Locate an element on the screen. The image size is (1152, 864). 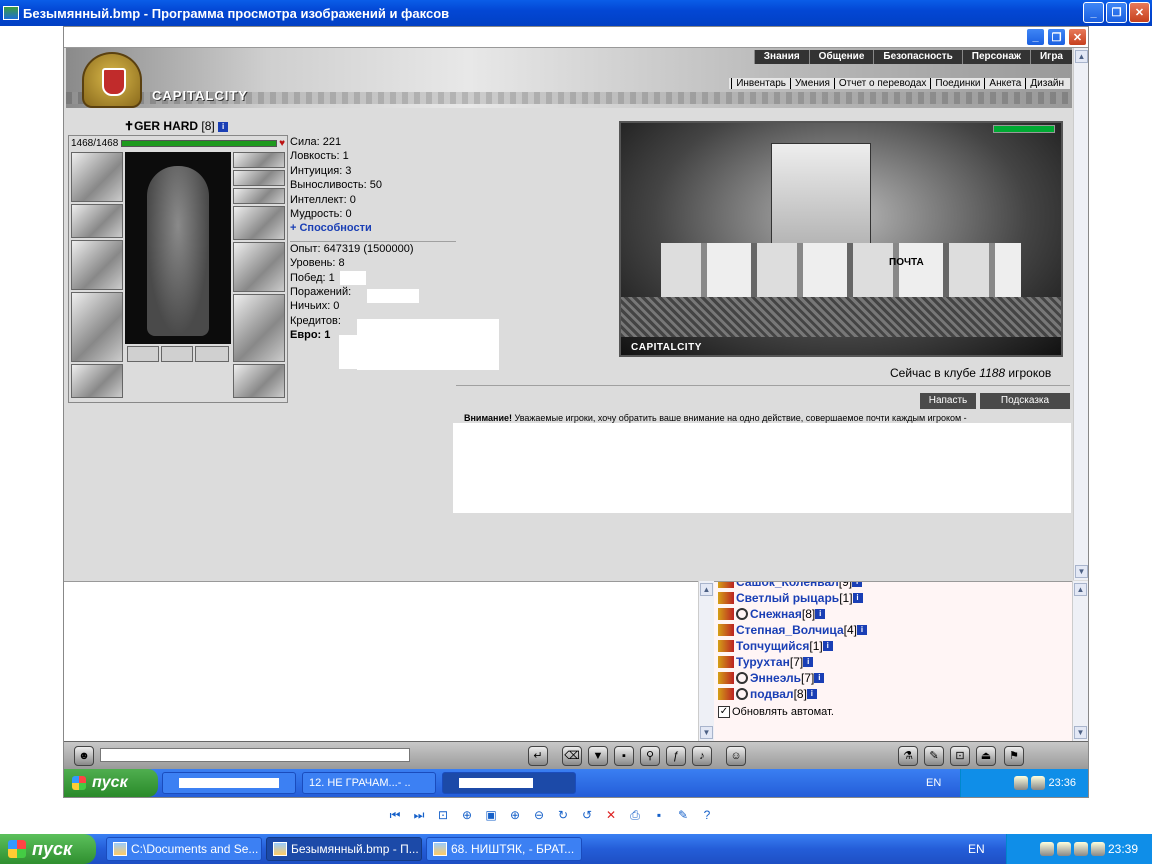
walk-icon: ⚲ is located at coordinates (650, 756).